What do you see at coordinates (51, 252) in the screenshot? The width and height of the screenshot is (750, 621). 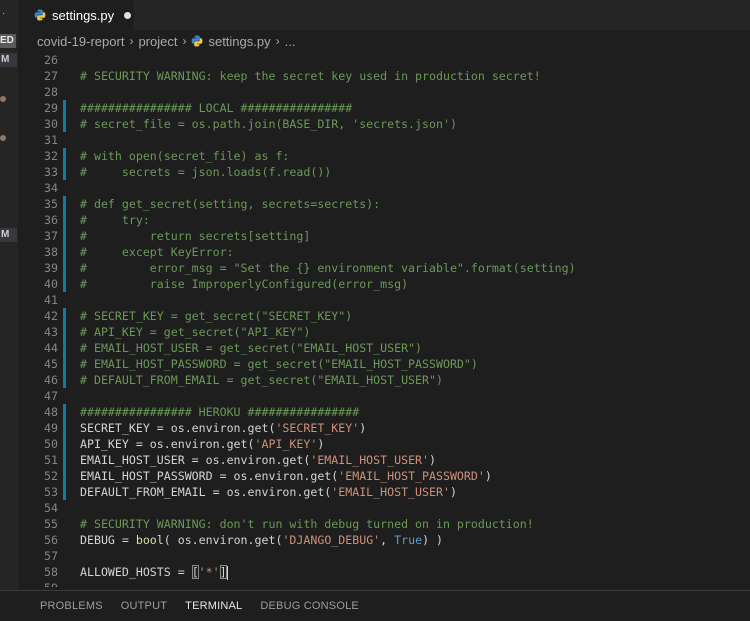 I see `line-number: 38` at bounding box center [51, 252].